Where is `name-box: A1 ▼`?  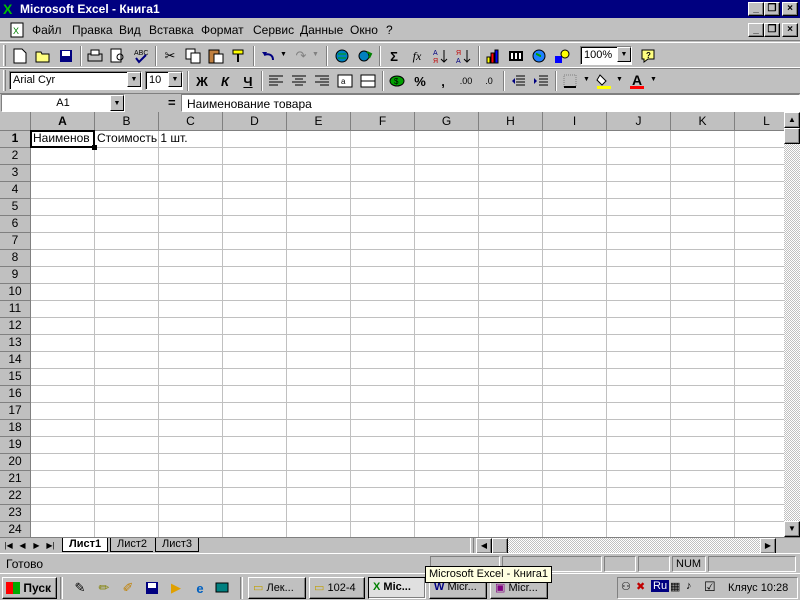
name-box: A1 ▼ is located at coordinates (63, 103).